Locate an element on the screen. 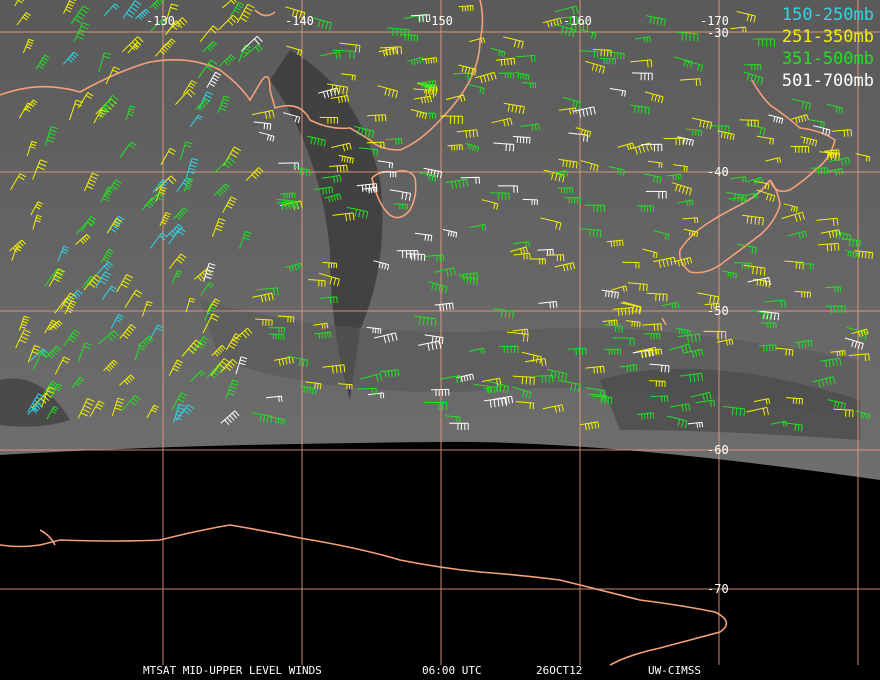 This screenshot has height=680, width=880. lat-label: -70 is located at coordinates (718, 589).